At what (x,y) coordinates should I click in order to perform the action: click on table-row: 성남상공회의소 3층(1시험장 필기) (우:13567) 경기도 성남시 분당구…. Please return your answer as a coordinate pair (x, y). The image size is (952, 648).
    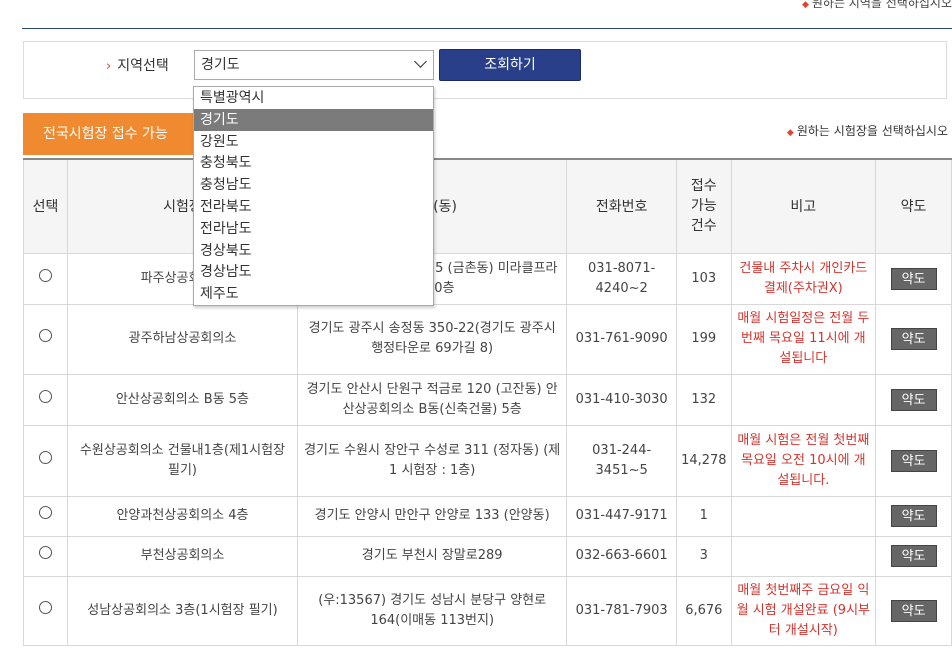
    Looking at the image, I should click on (487, 610).